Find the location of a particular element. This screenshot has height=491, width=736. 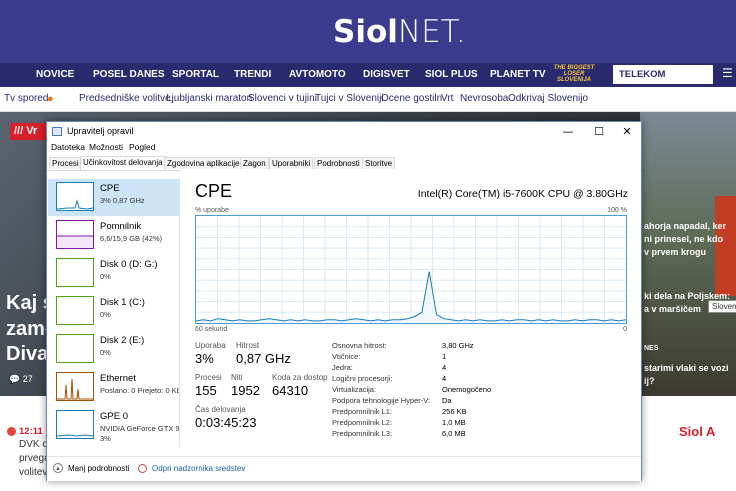

tab-podrobnosti: Podrobnosti is located at coordinates (338, 163).